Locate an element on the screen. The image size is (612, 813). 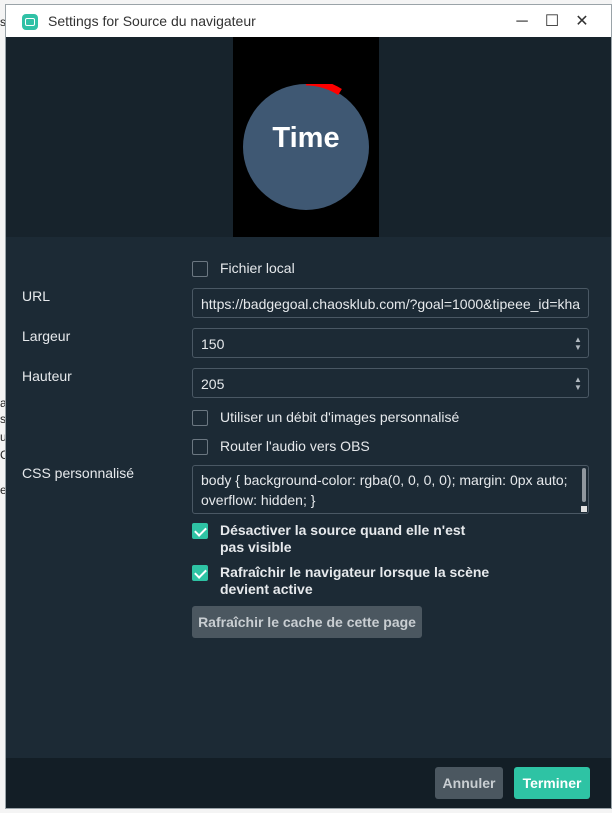
height-spinbox: 205 ▲ ▼ is located at coordinates (390, 383).